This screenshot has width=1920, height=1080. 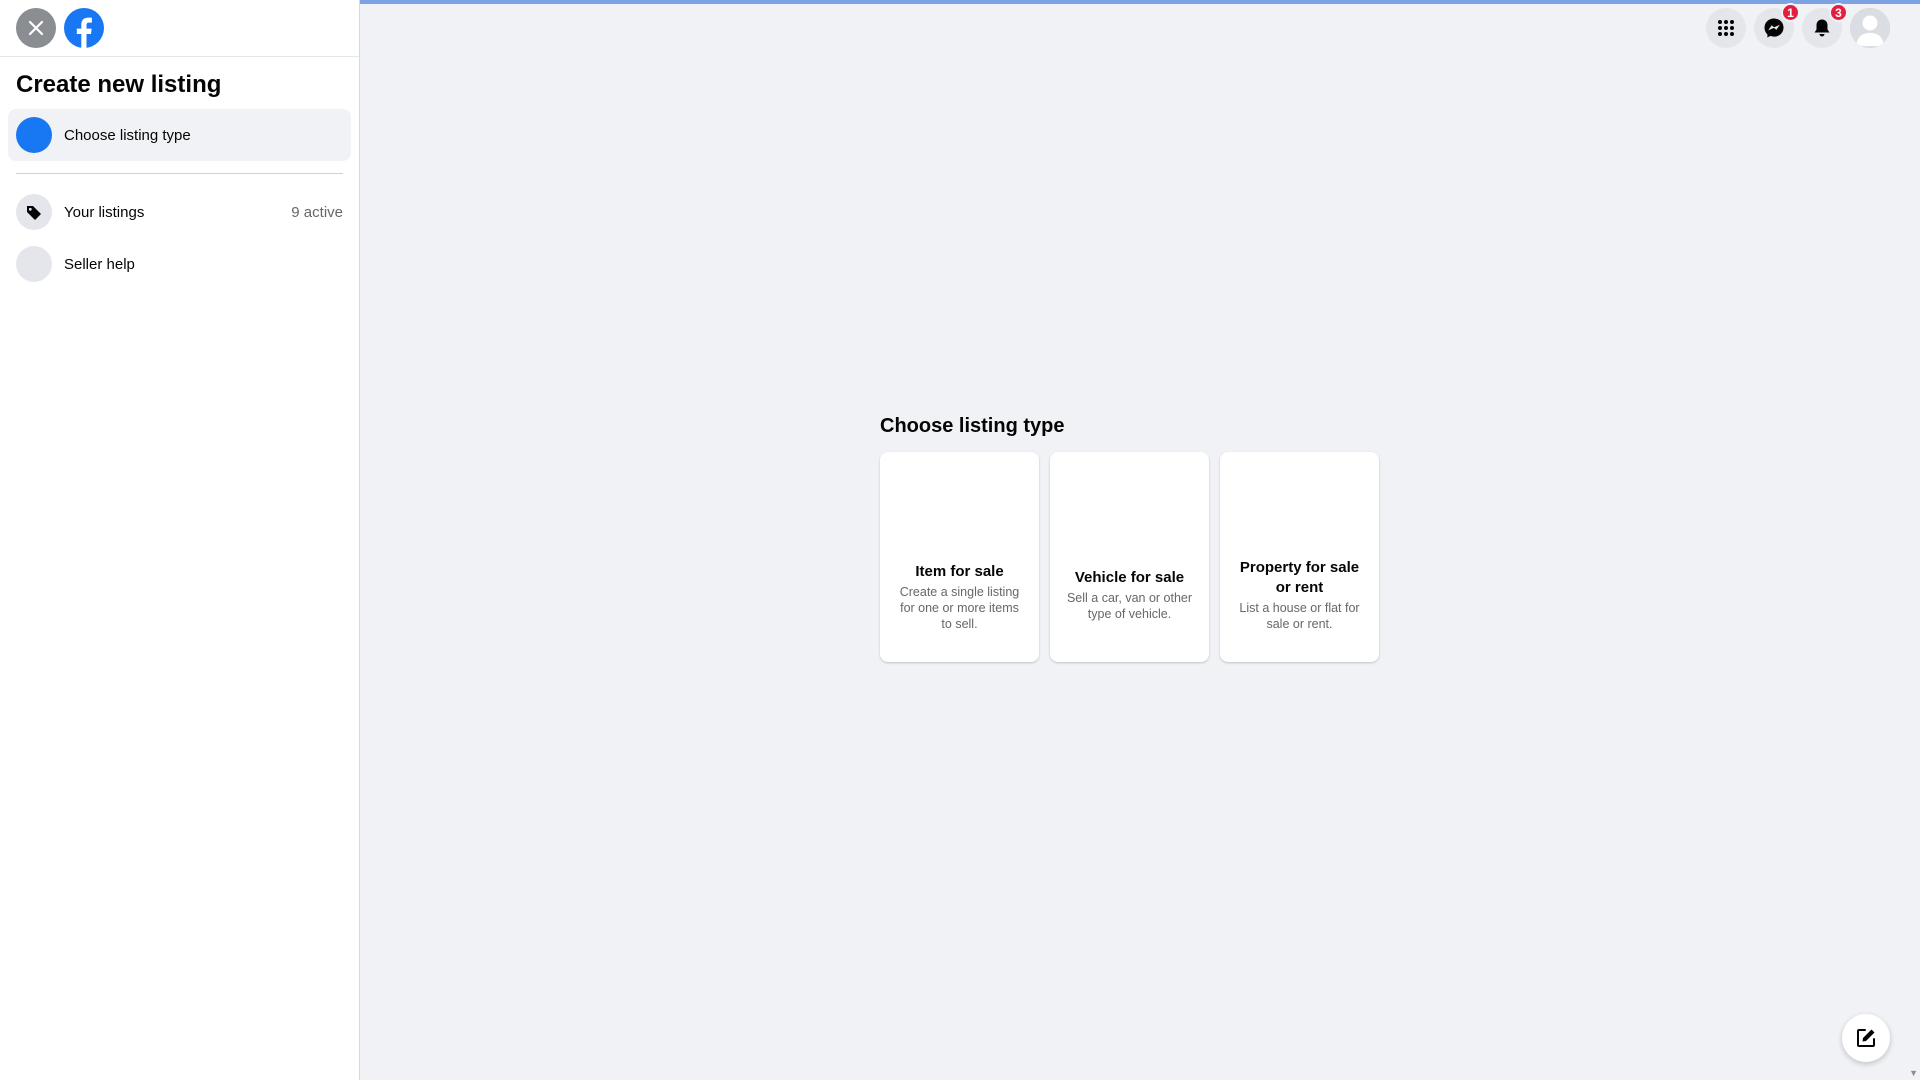 I want to click on card-title: Item for sale, so click(x=959, y=571).